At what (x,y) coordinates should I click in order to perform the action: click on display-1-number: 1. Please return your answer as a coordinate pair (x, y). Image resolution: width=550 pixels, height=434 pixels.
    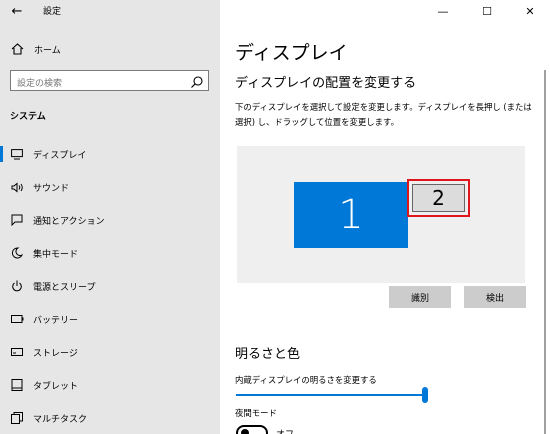
    Looking at the image, I should click on (351, 215).